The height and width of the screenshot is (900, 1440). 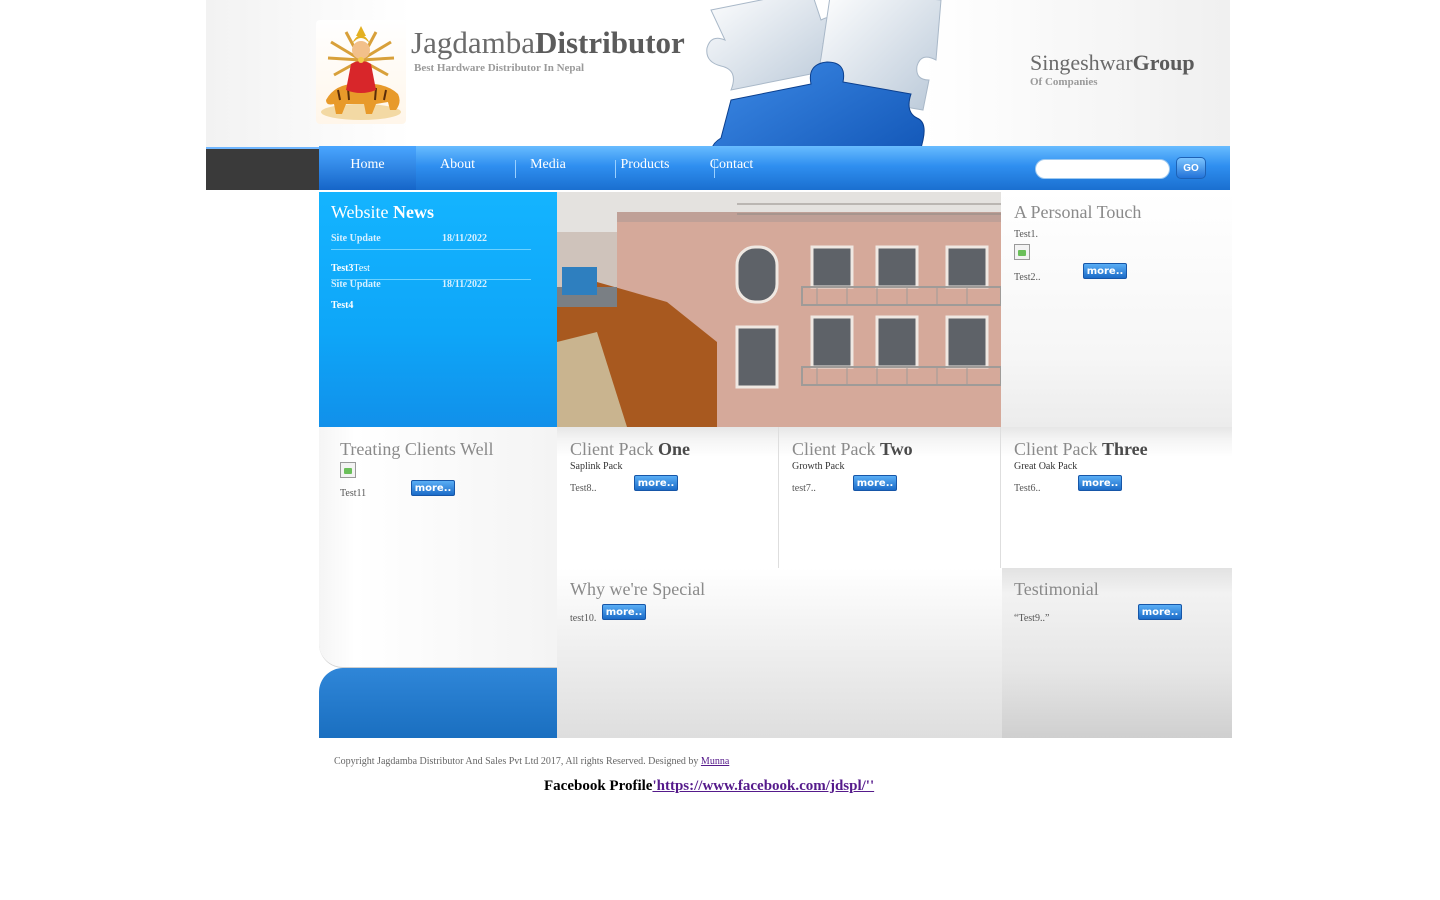 I want to click on treating-clients-title: Treating Clients Well, so click(x=417, y=449).